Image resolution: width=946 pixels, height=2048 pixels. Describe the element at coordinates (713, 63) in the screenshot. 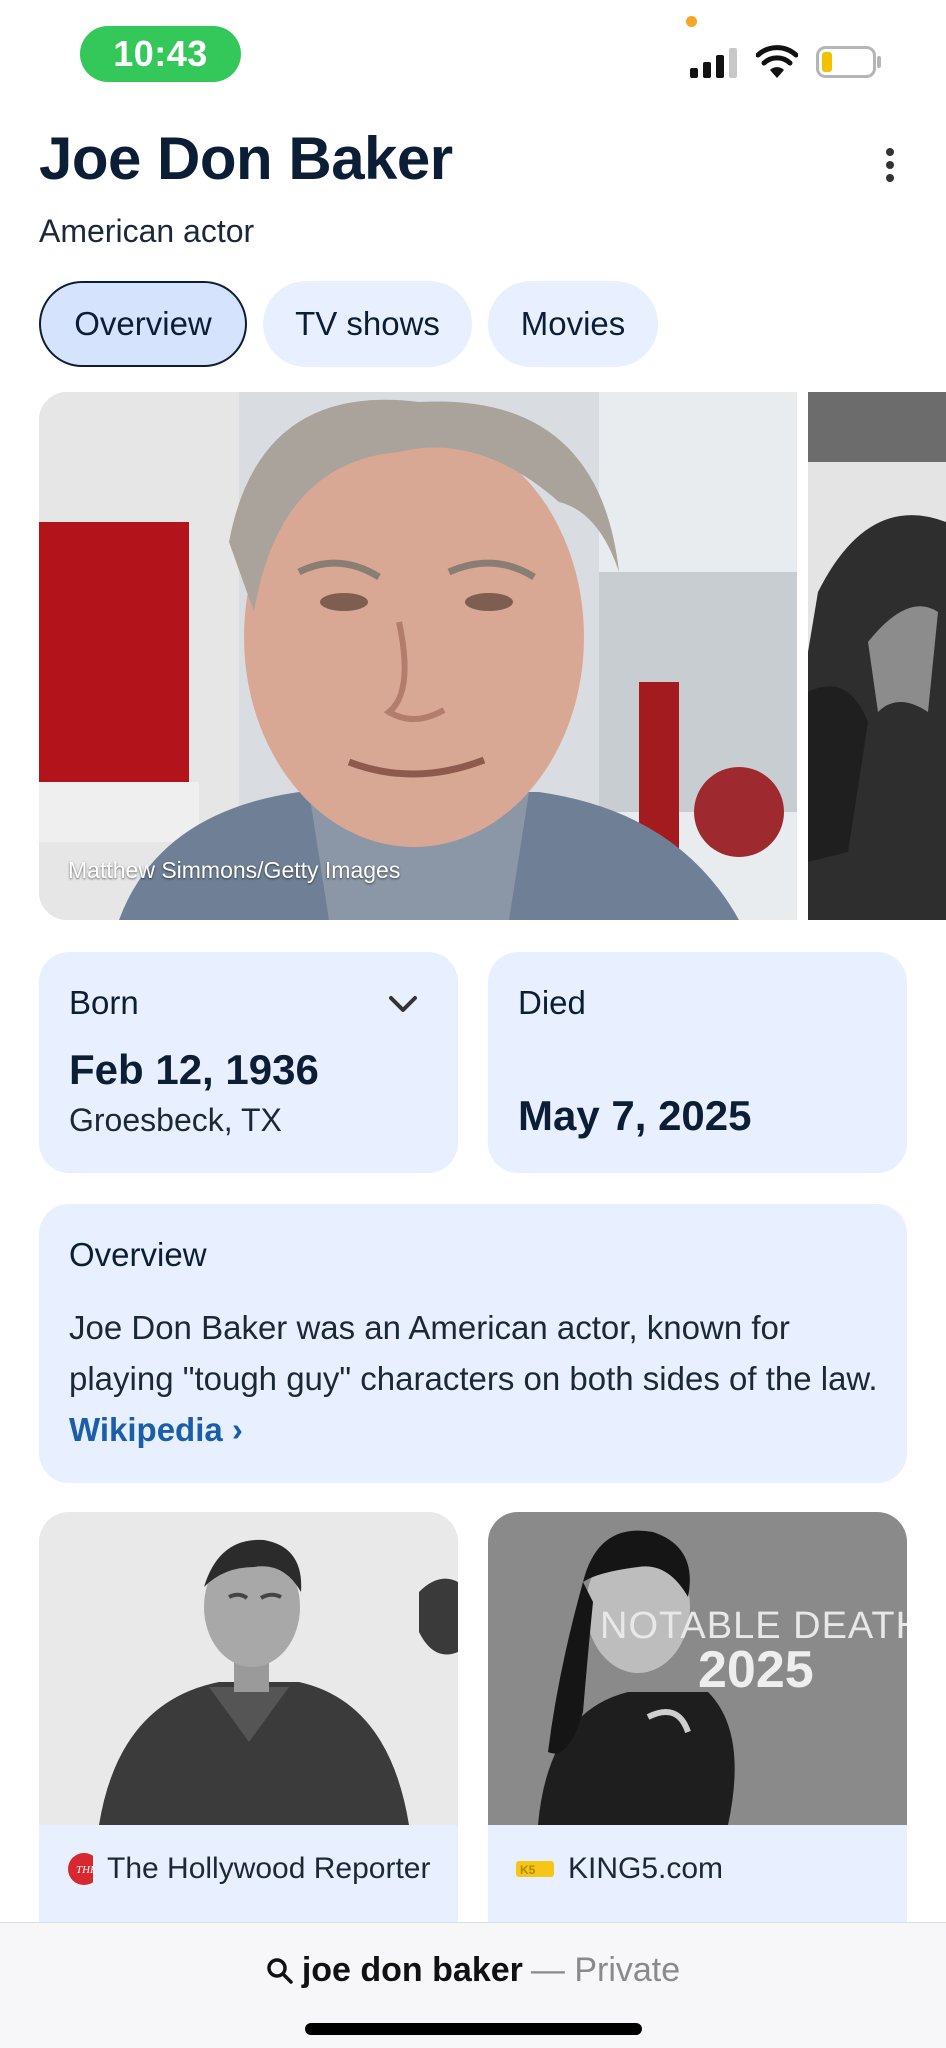

I see `cellular-signal-icon` at that location.